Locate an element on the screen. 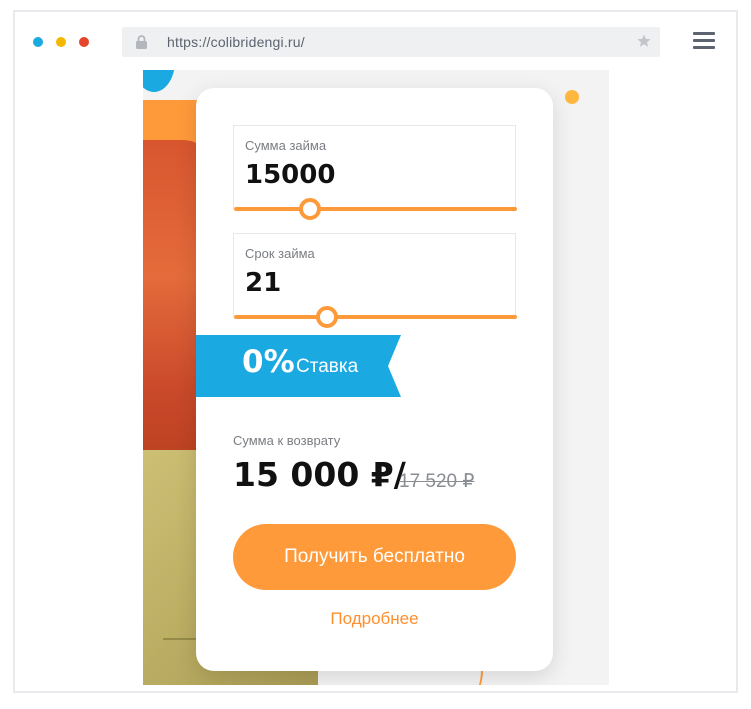 Image resolution: width=751 pixels, height=709 pixels. loan-amount-slider is located at coordinates (375, 209).